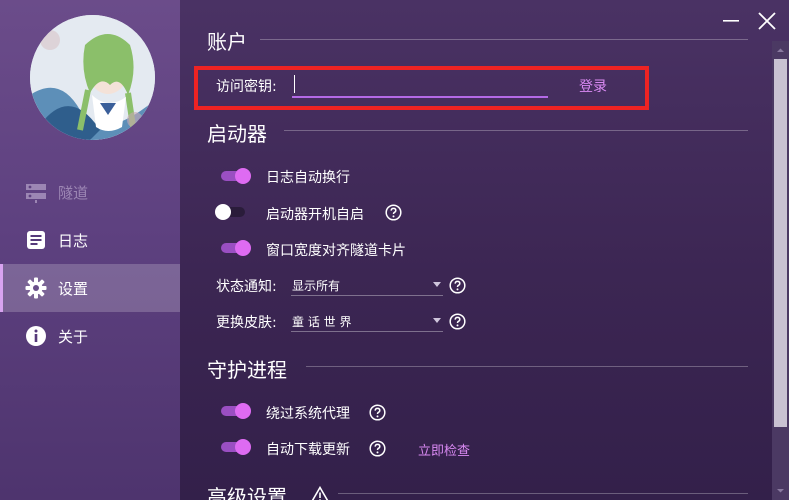 The height and width of the screenshot is (500, 789). What do you see at coordinates (73, 240) in the screenshot?
I see `sidebar-item-label: 日志` at bounding box center [73, 240].